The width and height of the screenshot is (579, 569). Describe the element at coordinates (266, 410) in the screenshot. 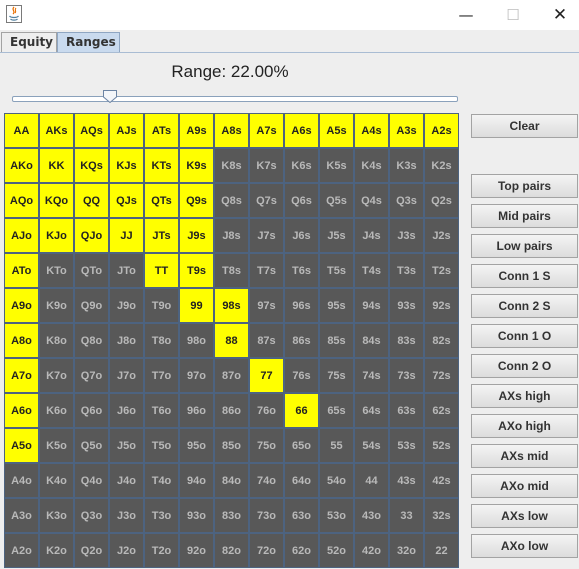

I see `hand-cell: 76o` at that location.